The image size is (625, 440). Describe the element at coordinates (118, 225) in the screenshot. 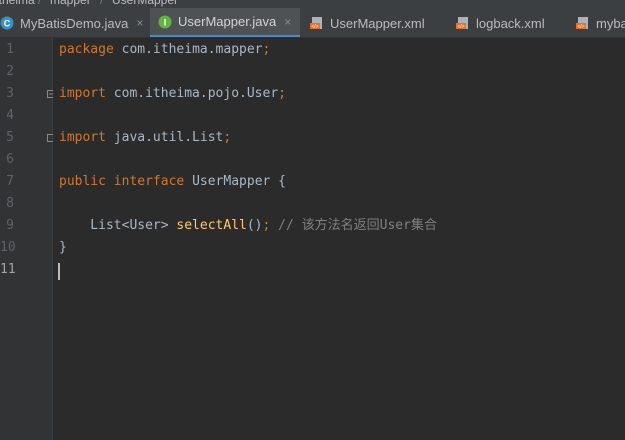

I see `return-type: List<User>` at that location.